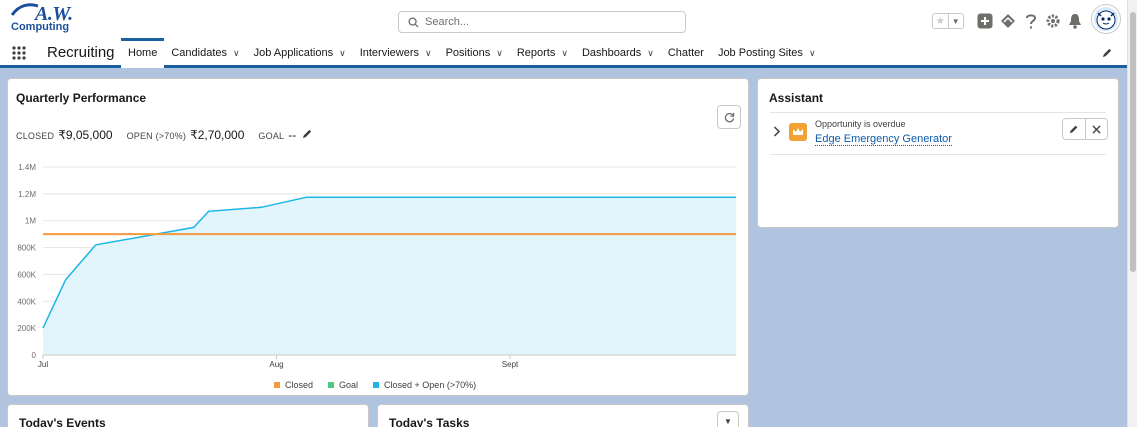 The width and height of the screenshot is (1137, 427). I want to click on nav-item-job-posting-sites: Job Posting Sites ∨, so click(767, 53).